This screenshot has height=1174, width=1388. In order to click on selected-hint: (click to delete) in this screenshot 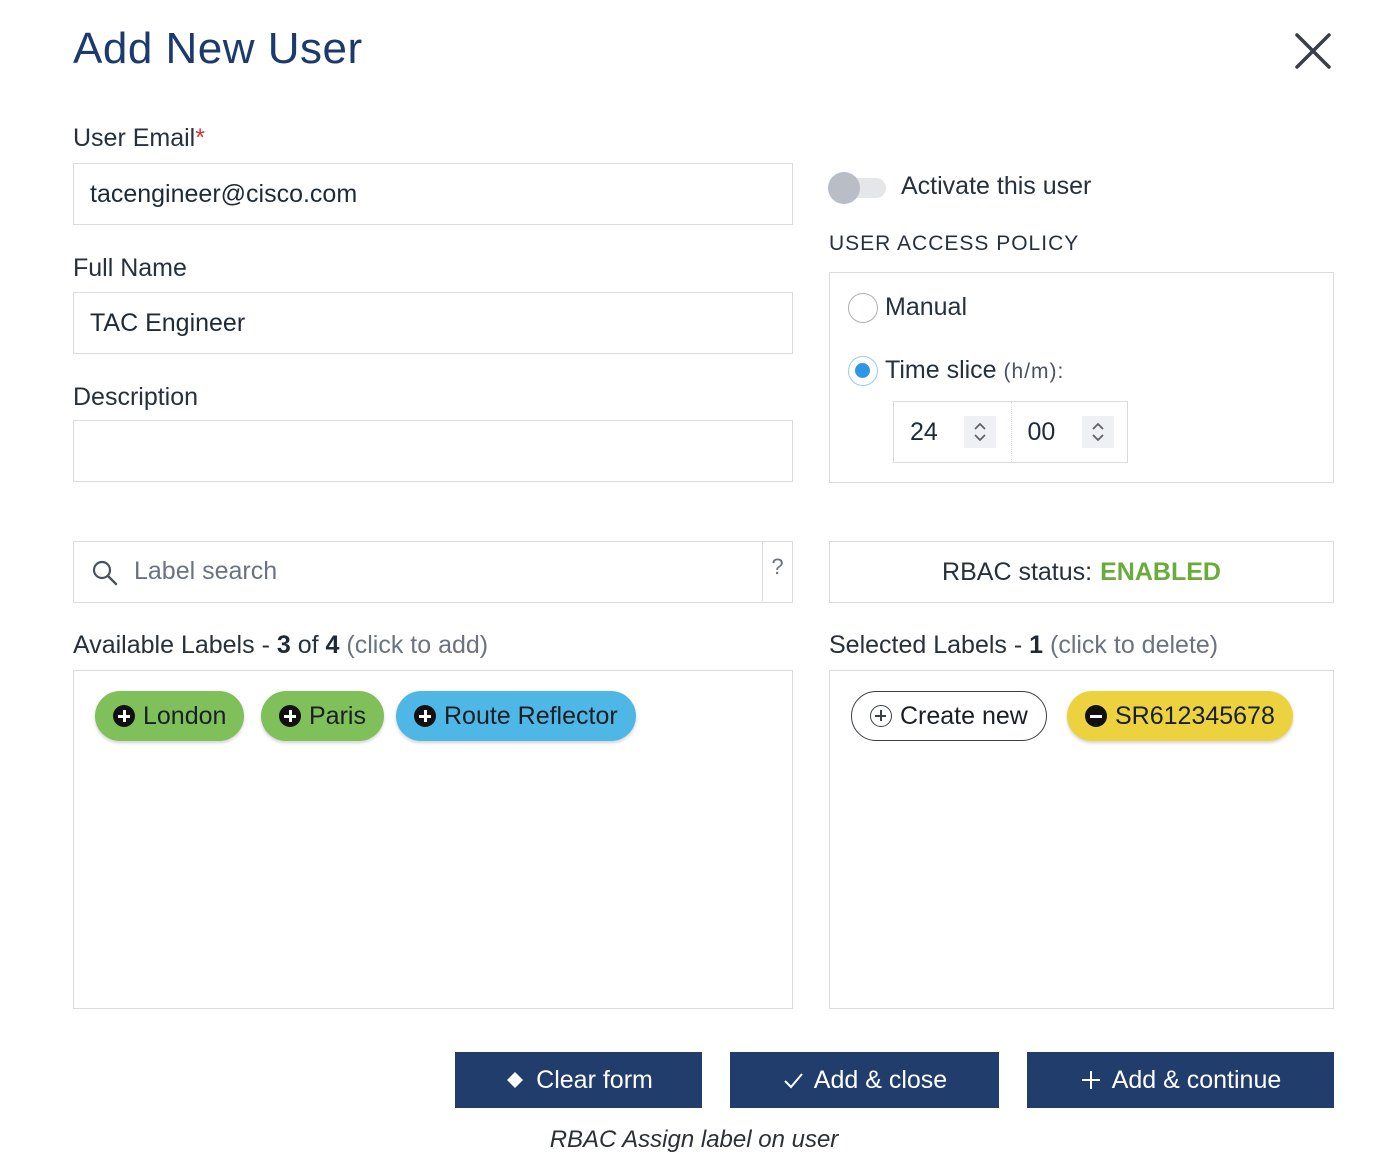, I will do `click(1134, 645)`.